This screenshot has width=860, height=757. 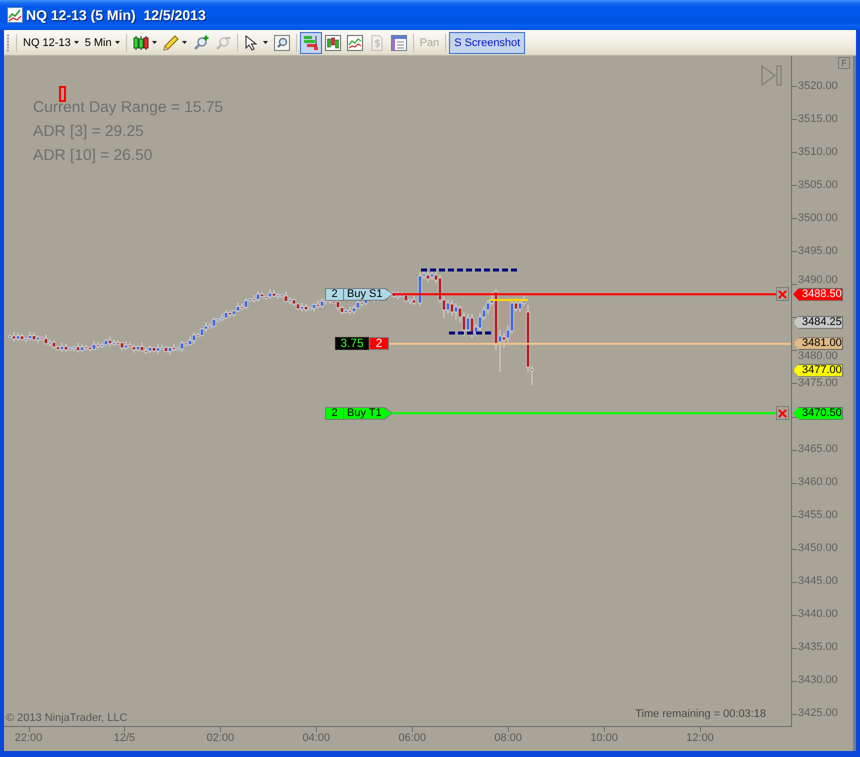 What do you see at coordinates (93, 156) in the screenshot?
I see `indicator-text: ADR [10] = 26.50` at bounding box center [93, 156].